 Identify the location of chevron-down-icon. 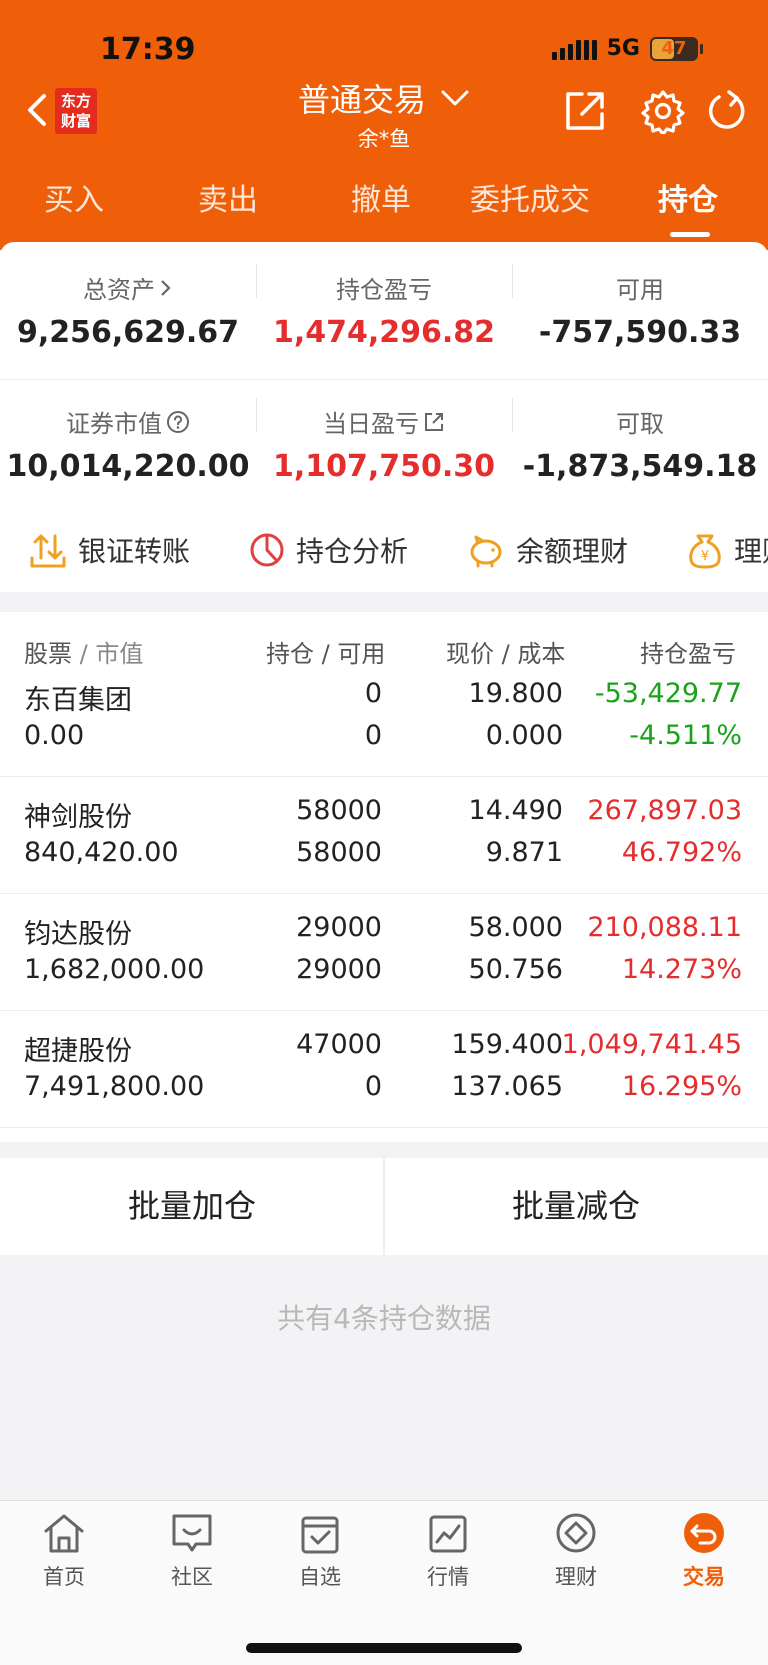
(455, 98).